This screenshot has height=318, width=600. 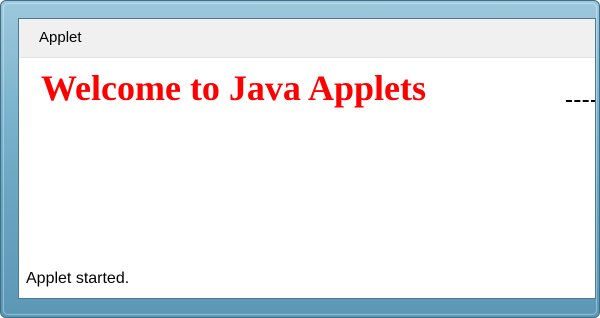 I want to click on welcome-message: Welcome to Java Applets, so click(x=233, y=88).